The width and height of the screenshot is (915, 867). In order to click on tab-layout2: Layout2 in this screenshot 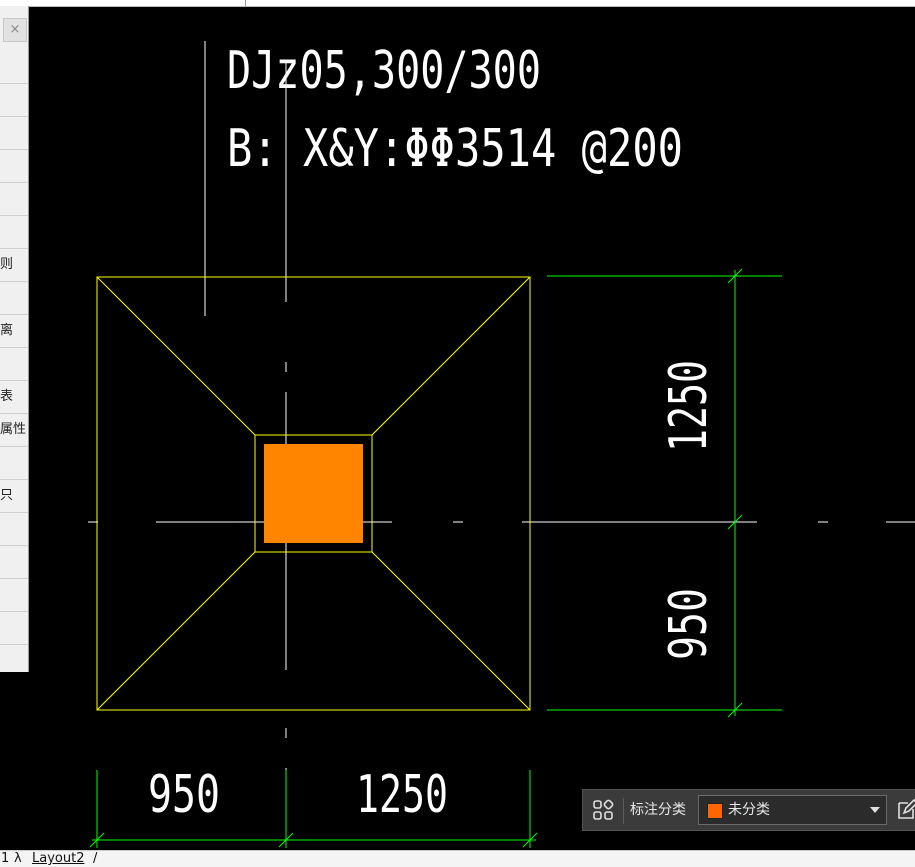, I will do `click(58, 859)`.